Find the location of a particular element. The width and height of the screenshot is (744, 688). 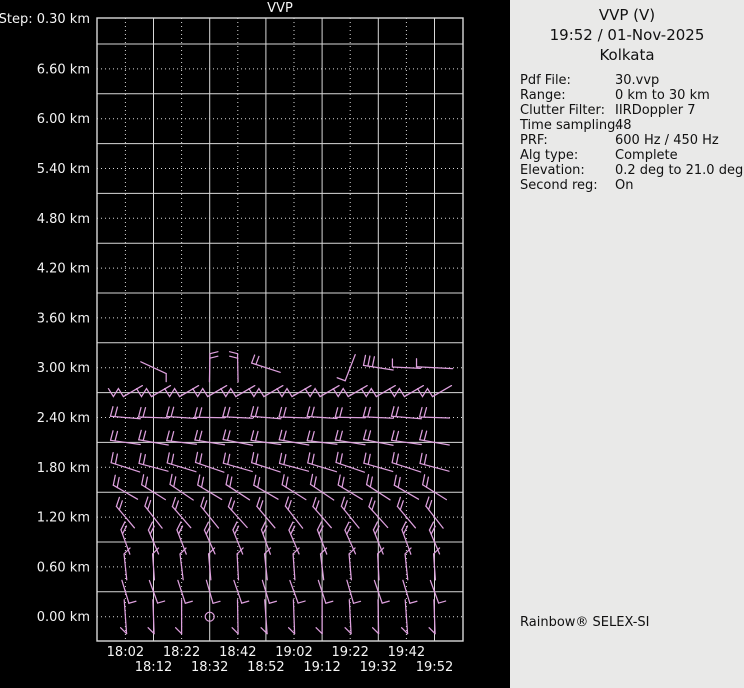

parameter-row: PRF: 600 Hz / 450 Hz is located at coordinates (632, 140).